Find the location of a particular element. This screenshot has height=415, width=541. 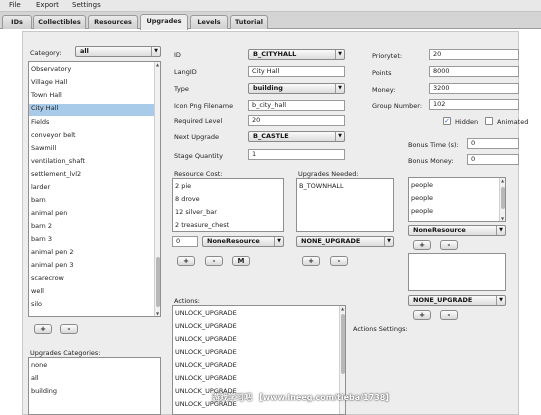

list-item: Village Hall is located at coordinates (49, 82).